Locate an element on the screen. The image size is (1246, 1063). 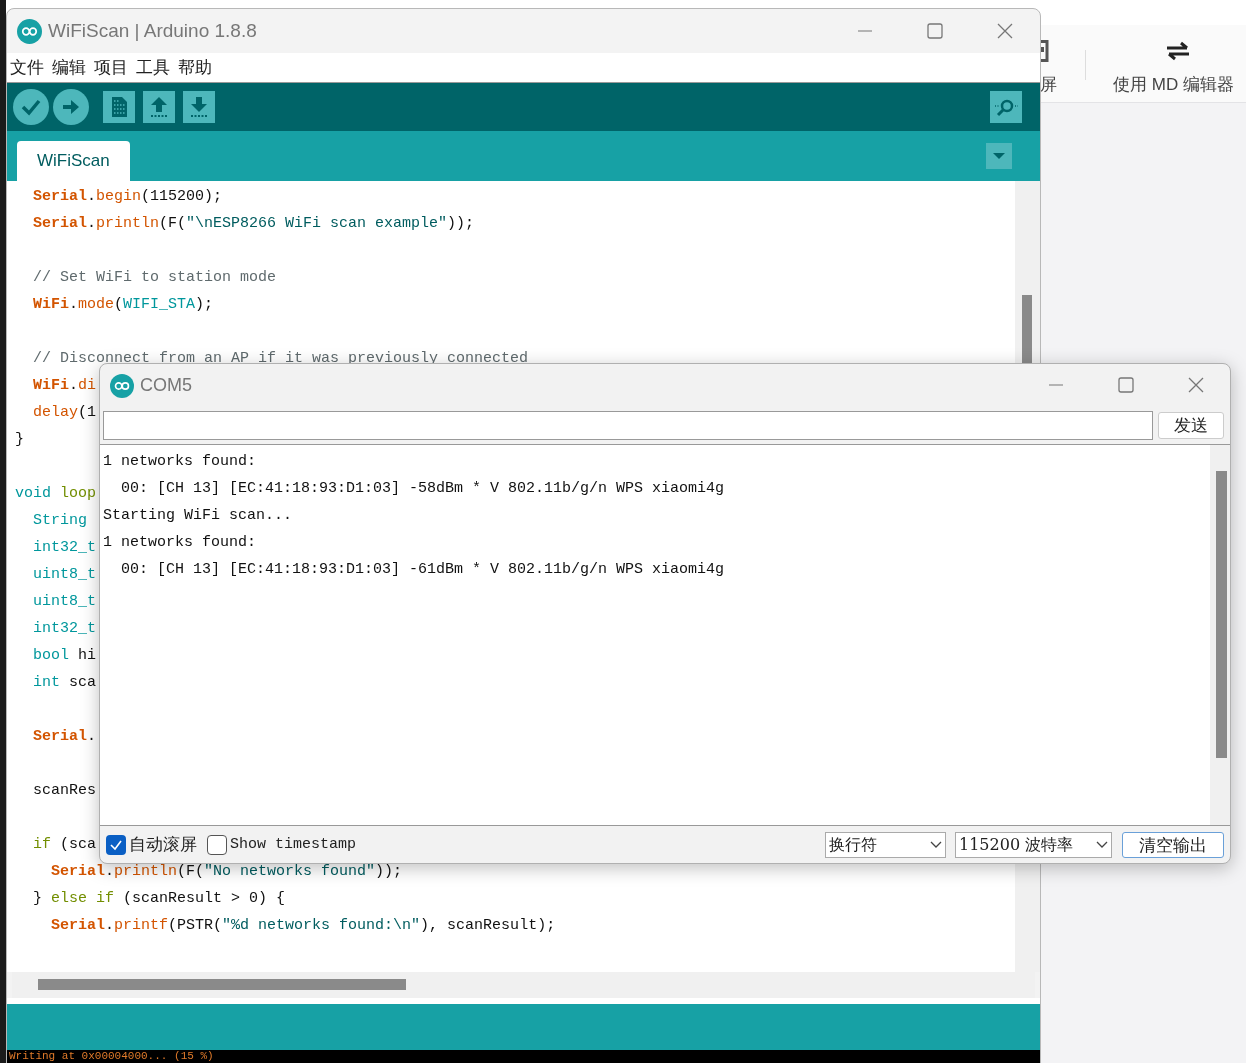
code-line: WiFi.di is located at coordinates (64, 385).